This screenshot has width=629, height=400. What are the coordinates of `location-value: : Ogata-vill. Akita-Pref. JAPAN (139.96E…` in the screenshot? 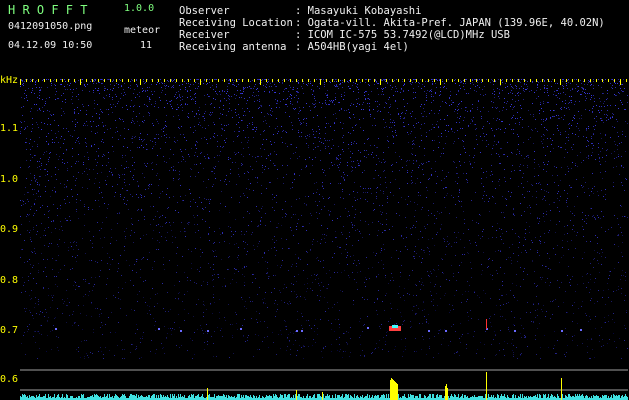 It's located at (450, 23).